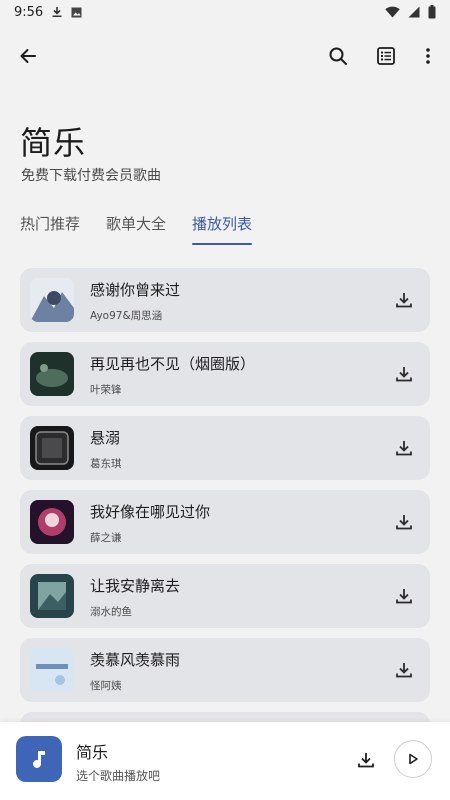 This screenshot has width=450, height=800. Describe the element at coordinates (414, 12) in the screenshot. I see `signal-icon` at that location.